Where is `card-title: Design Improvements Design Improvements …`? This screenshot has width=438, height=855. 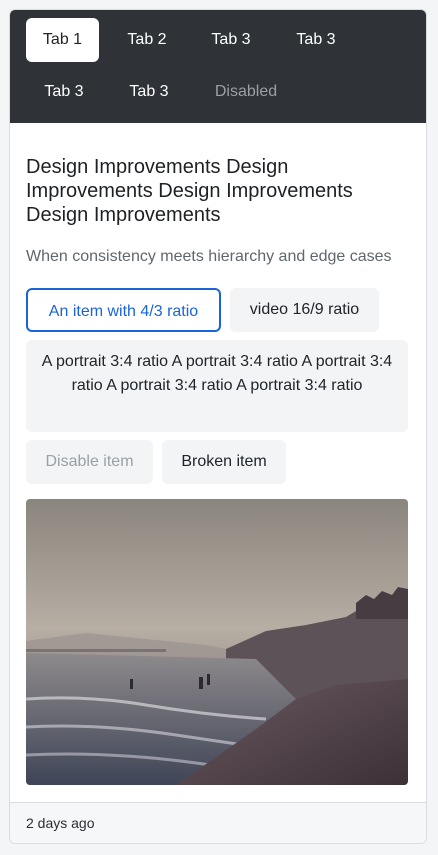
card-title: Design Improvements Design Improvements … is located at coordinates (189, 191).